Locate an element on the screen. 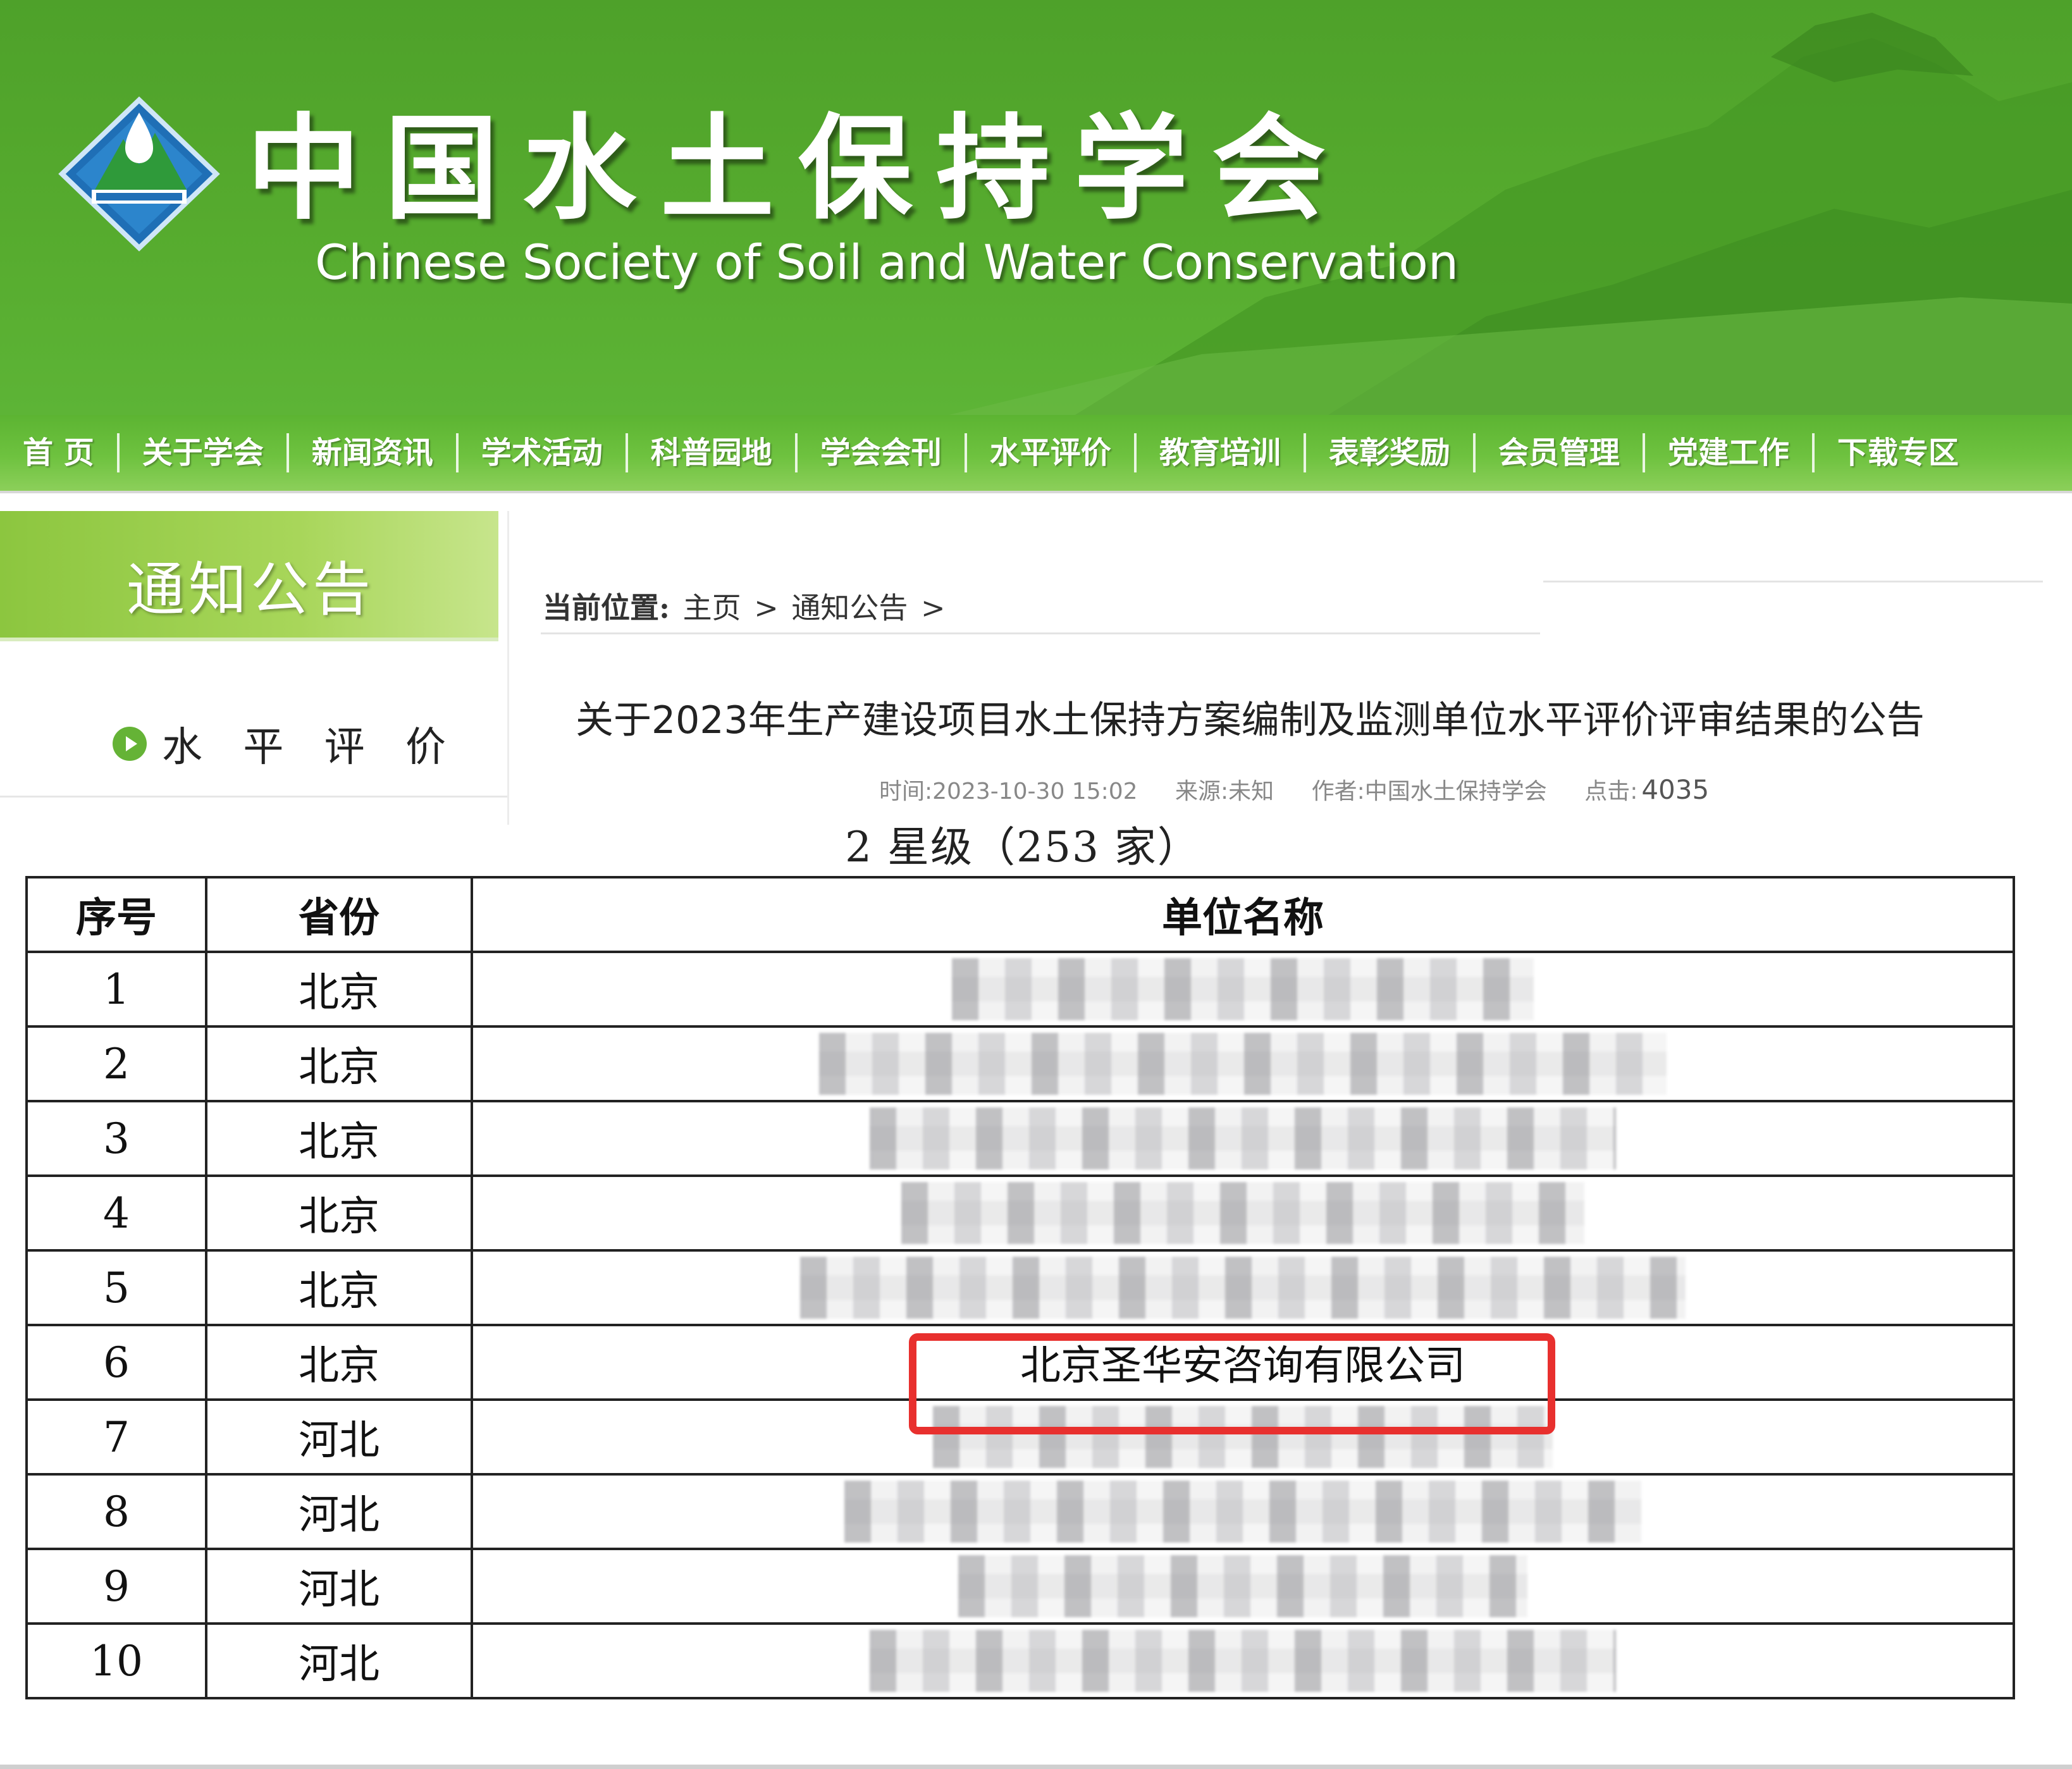  breadcrumb-section-link: 通知公告 is located at coordinates (849, 608).